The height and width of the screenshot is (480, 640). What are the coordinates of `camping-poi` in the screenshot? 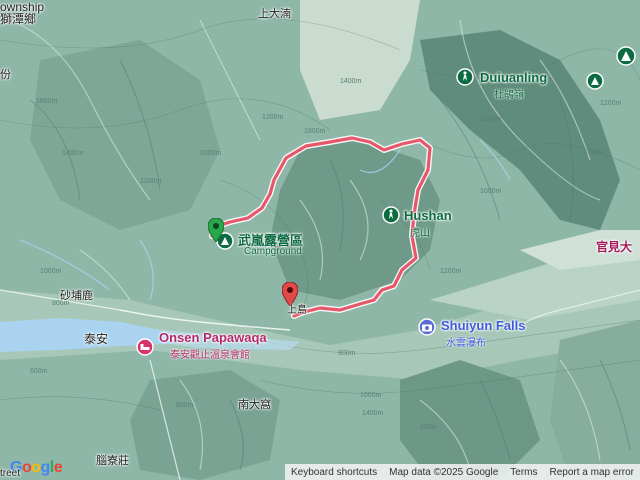 It's located at (595, 83).